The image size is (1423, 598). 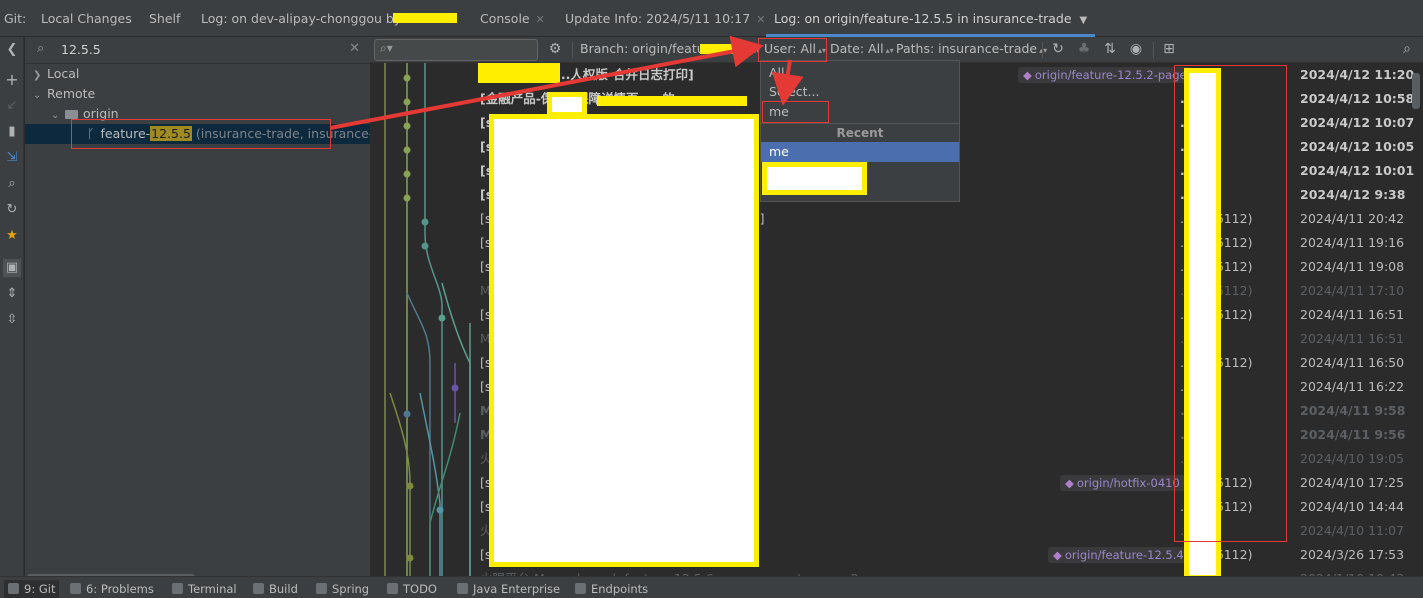 I want to click on commit-date: 2024/4/11 17:10, so click(x=1352, y=290).